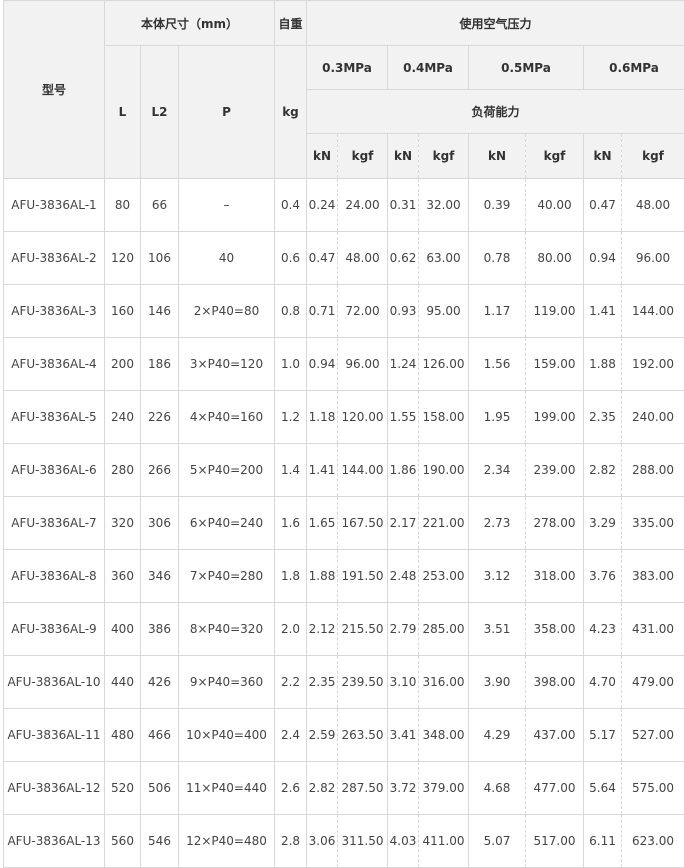 The height and width of the screenshot is (868, 684). Describe the element at coordinates (322, 523) in the screenshot. I see `load-kN-cell: 1.65` at that location.